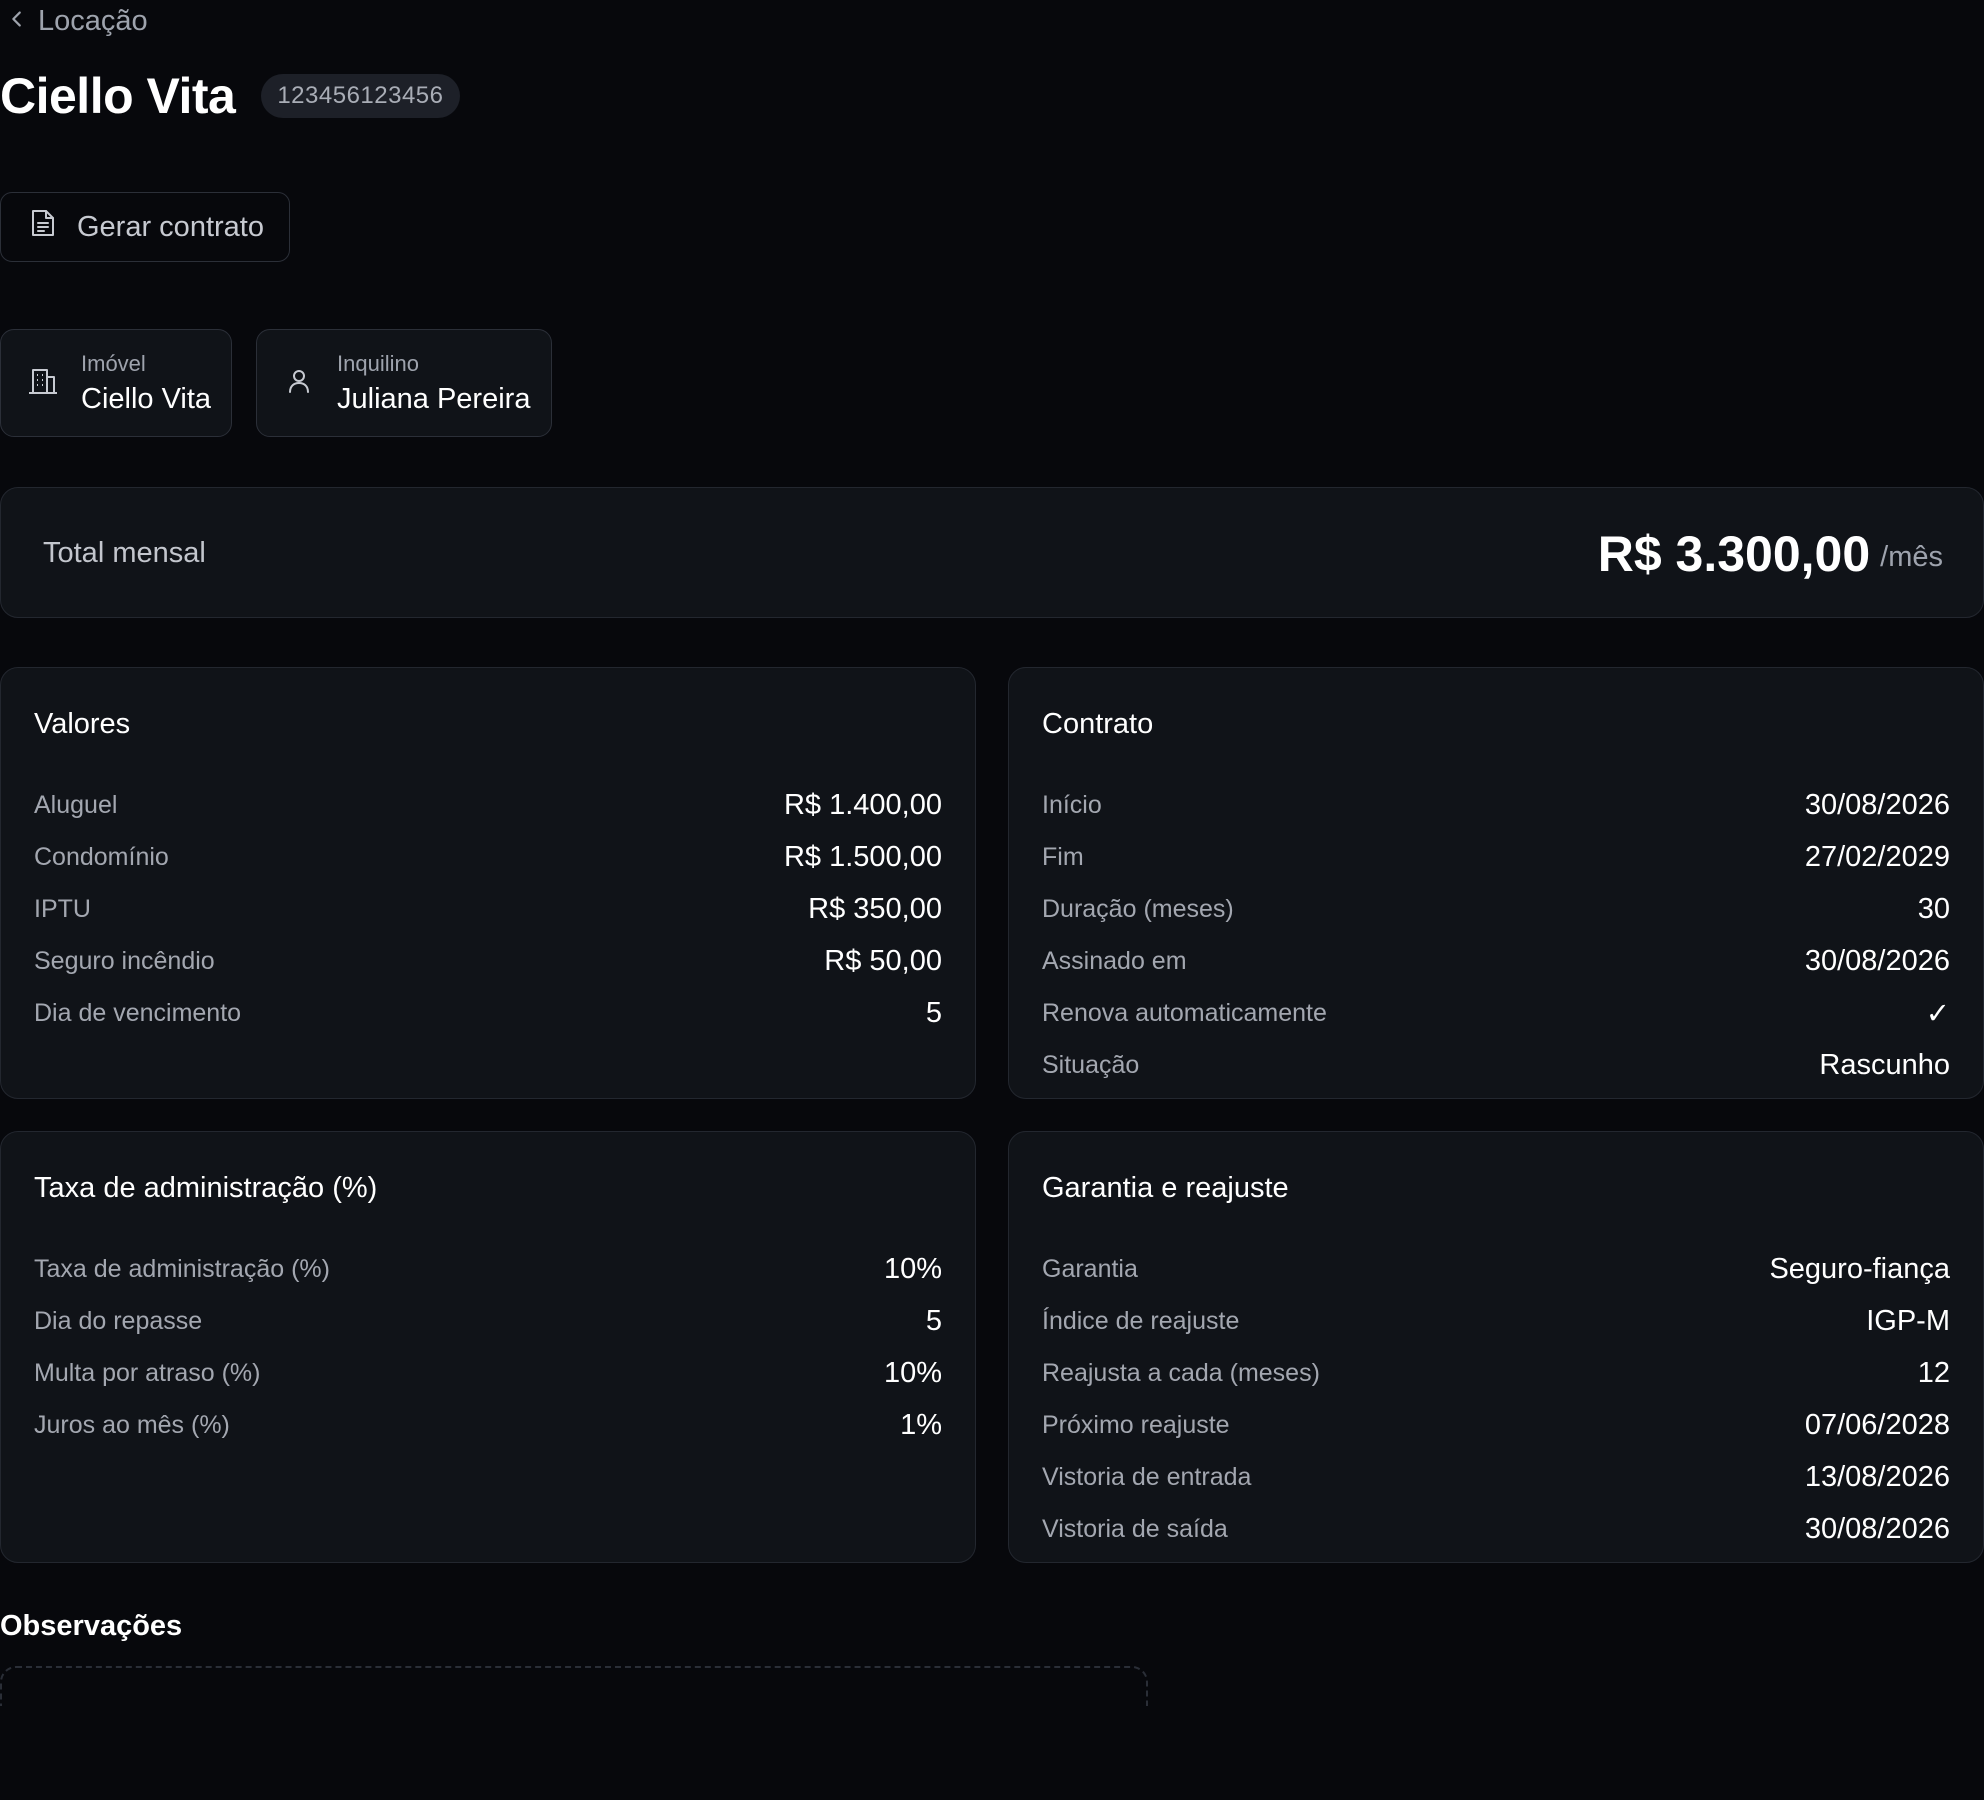  I want to click on document-icon, so click(43, 227).